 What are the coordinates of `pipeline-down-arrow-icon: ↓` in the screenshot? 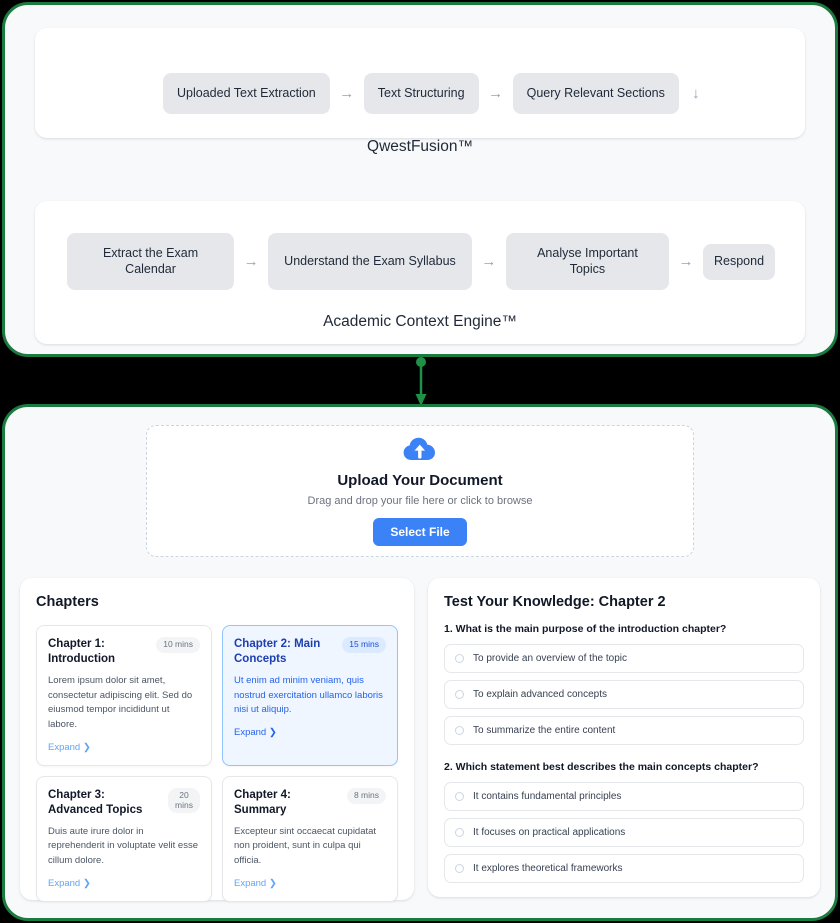 It's located at (696, 93).